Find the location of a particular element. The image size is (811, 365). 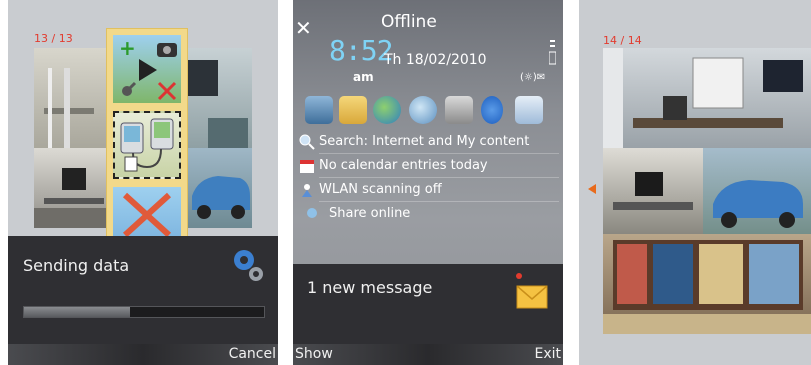

share-icon is located at coordinates (312, 213).